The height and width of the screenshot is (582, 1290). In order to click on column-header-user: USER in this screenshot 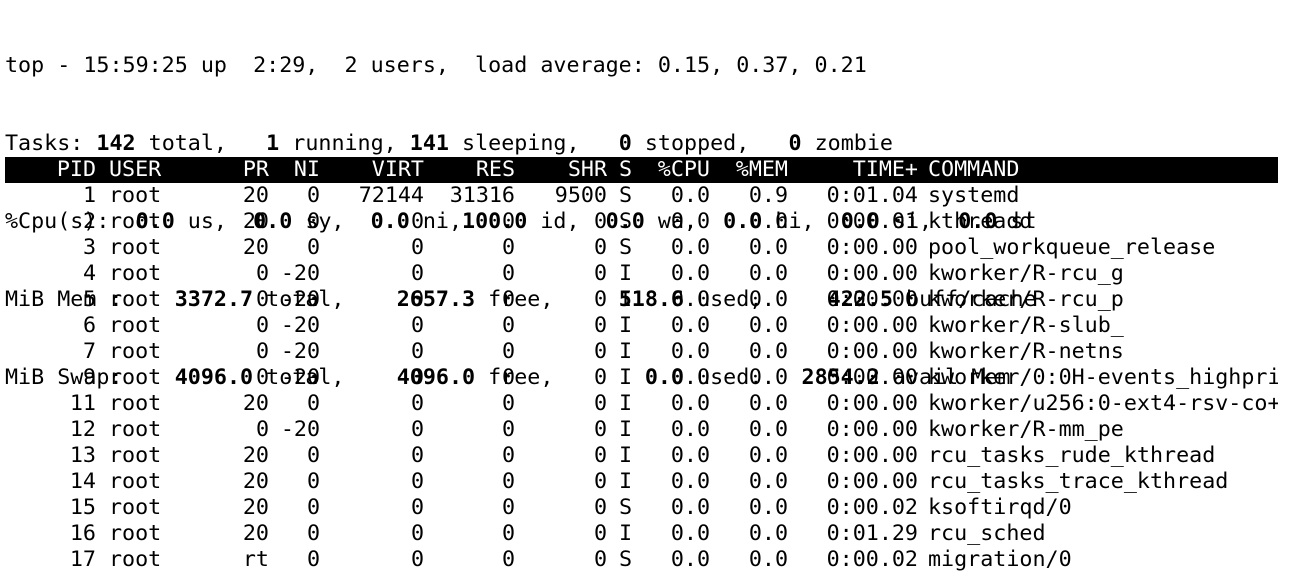, I will do `click(169, 170)`.